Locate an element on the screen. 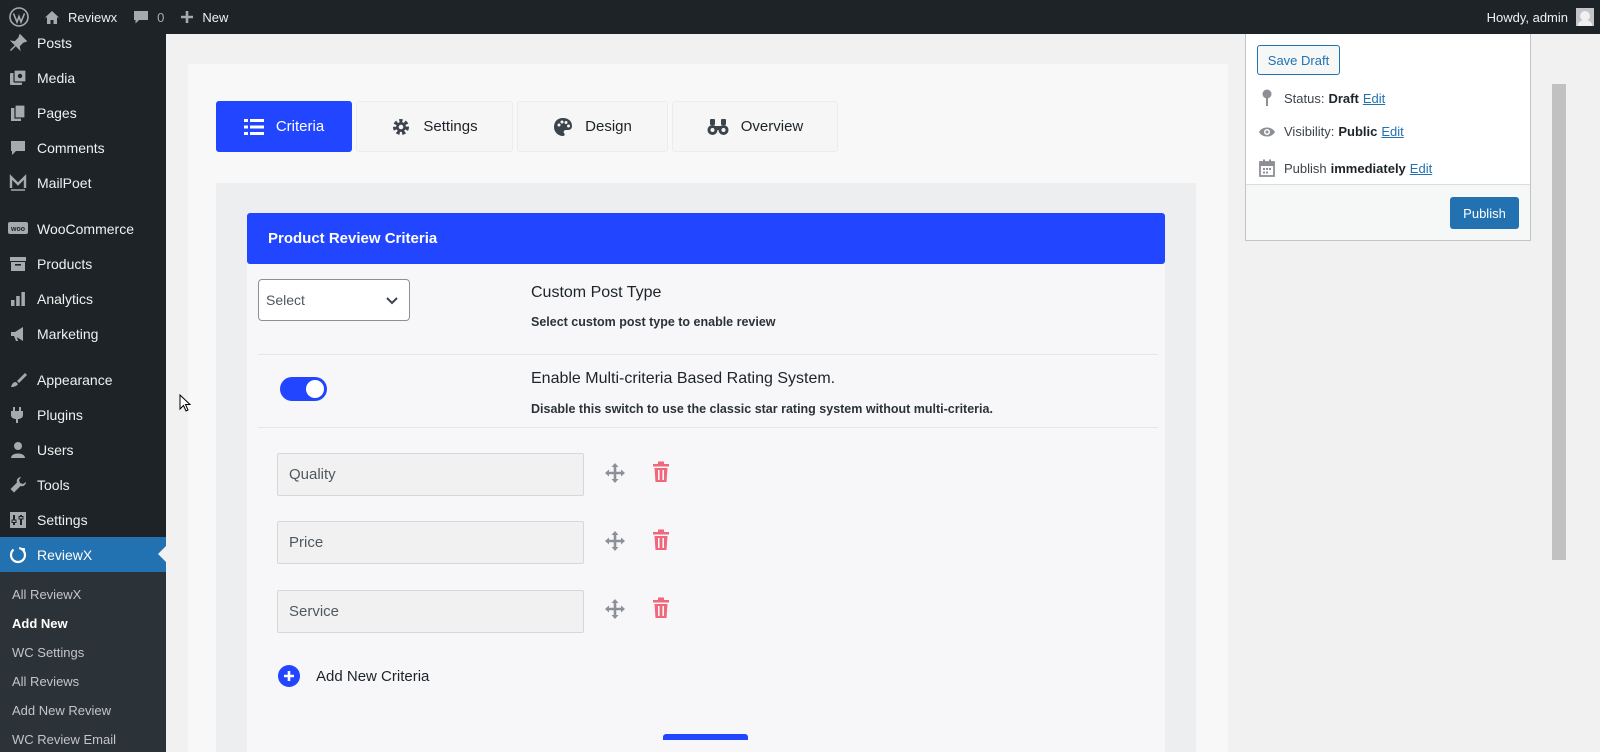  menu-item-pages: Pages is located at coordinates (83, 112).